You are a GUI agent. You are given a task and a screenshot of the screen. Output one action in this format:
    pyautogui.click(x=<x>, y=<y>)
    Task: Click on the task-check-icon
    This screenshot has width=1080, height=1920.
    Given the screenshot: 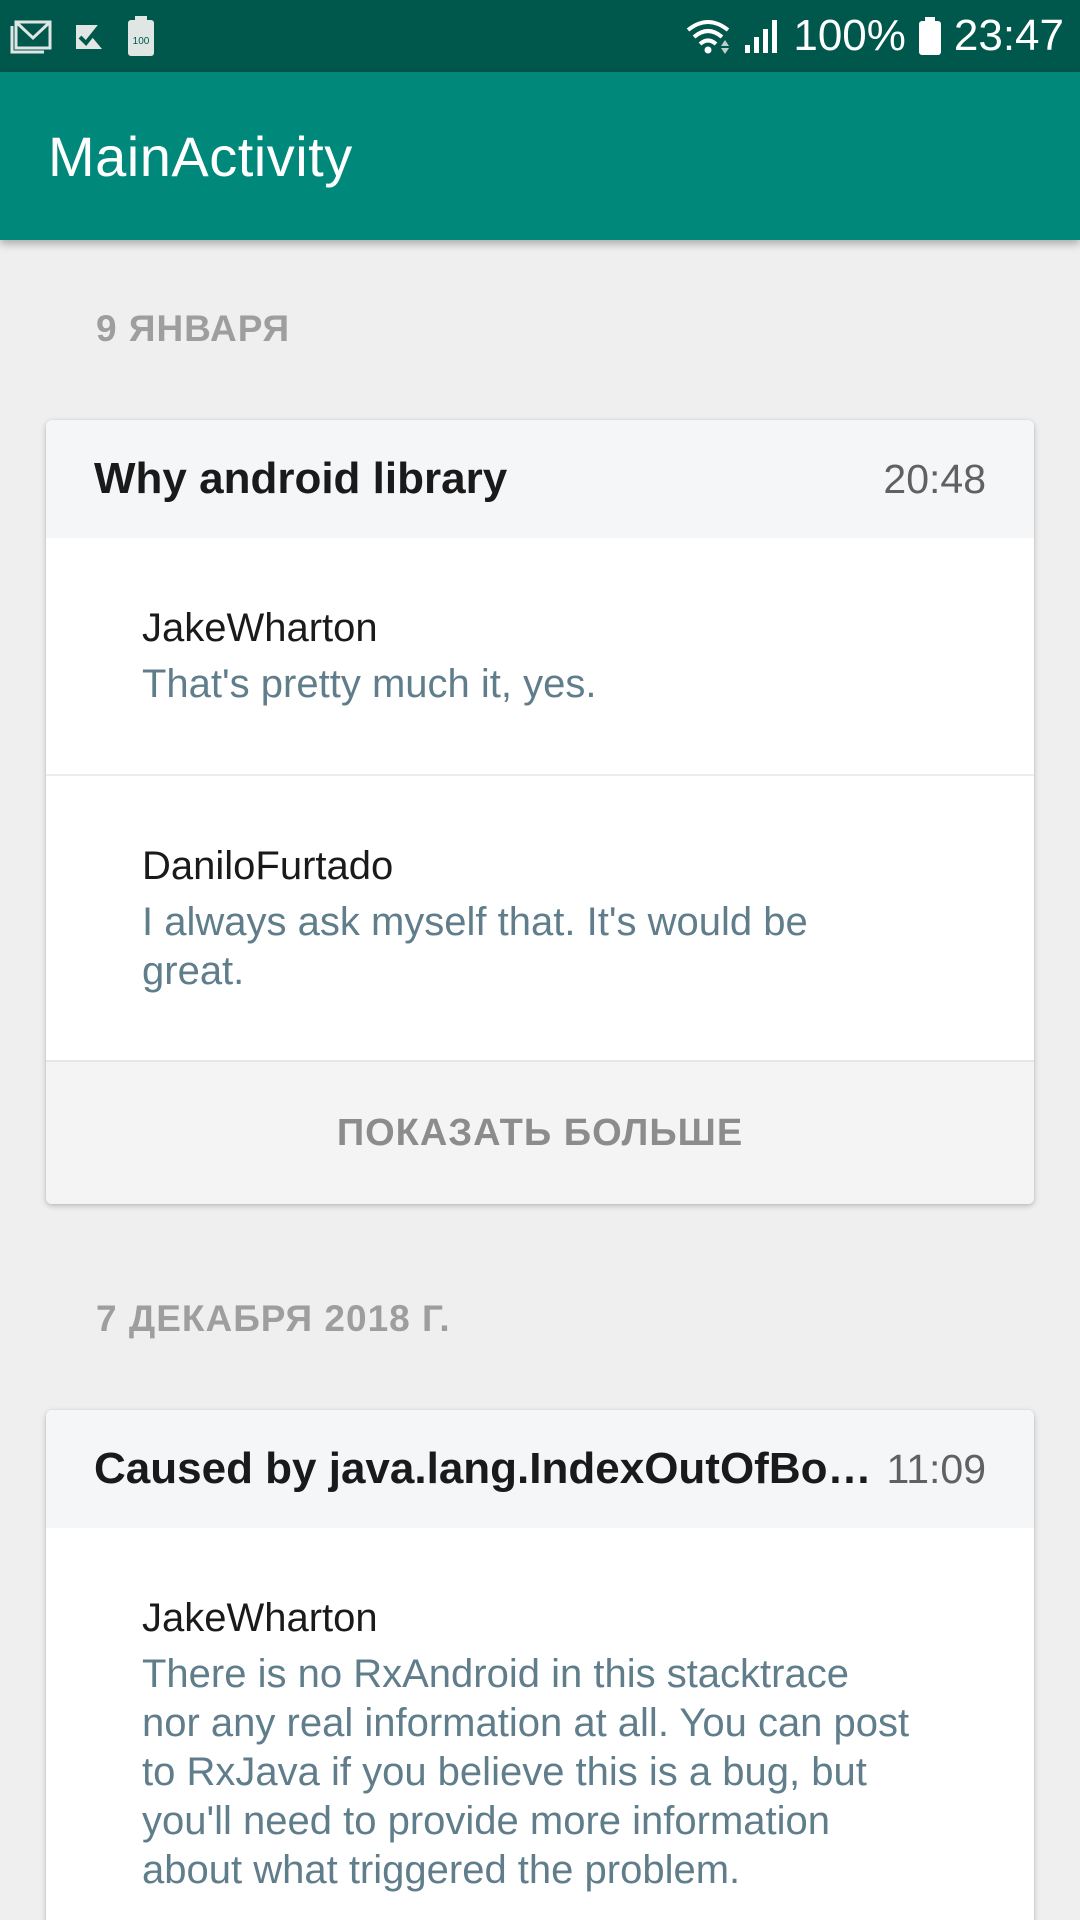 What is the action you would take?
    pyautogui.click(x=90, y=36)
    